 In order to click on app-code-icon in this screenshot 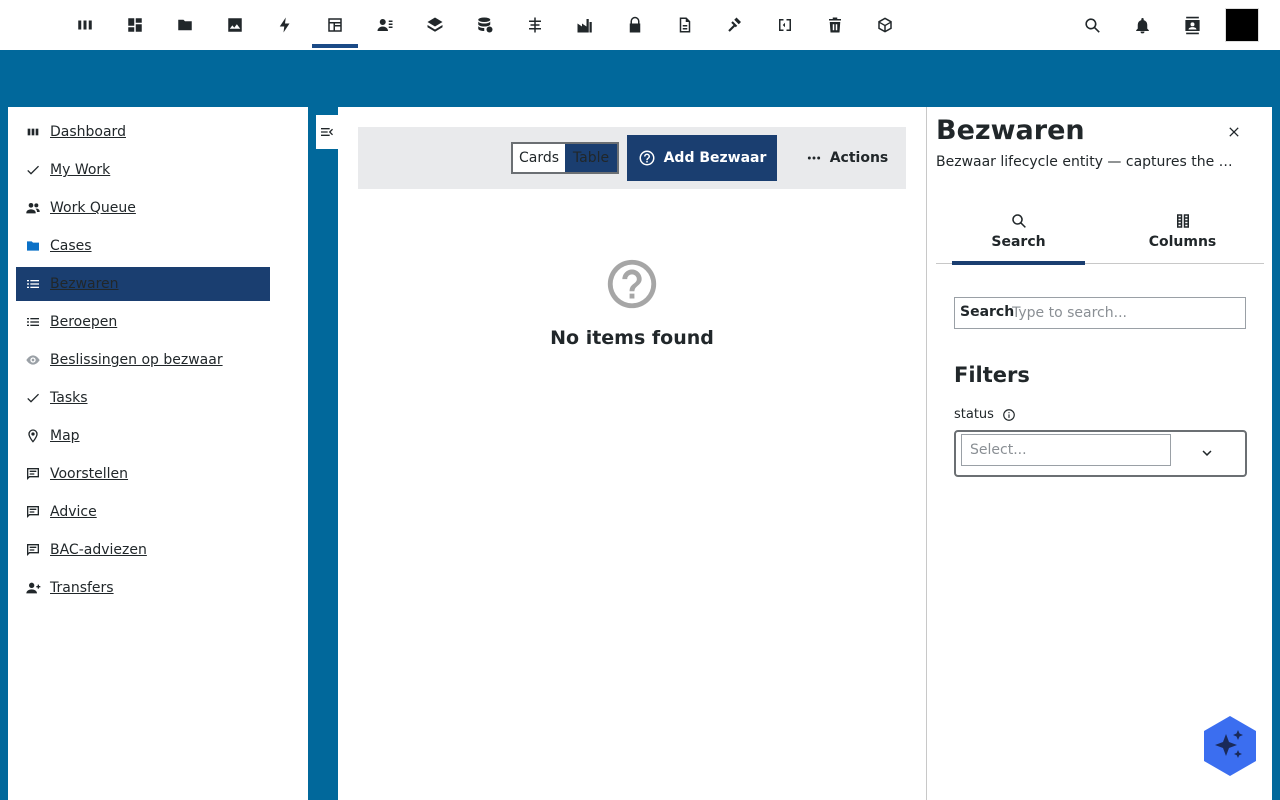, I will do `click(785, 25)`.